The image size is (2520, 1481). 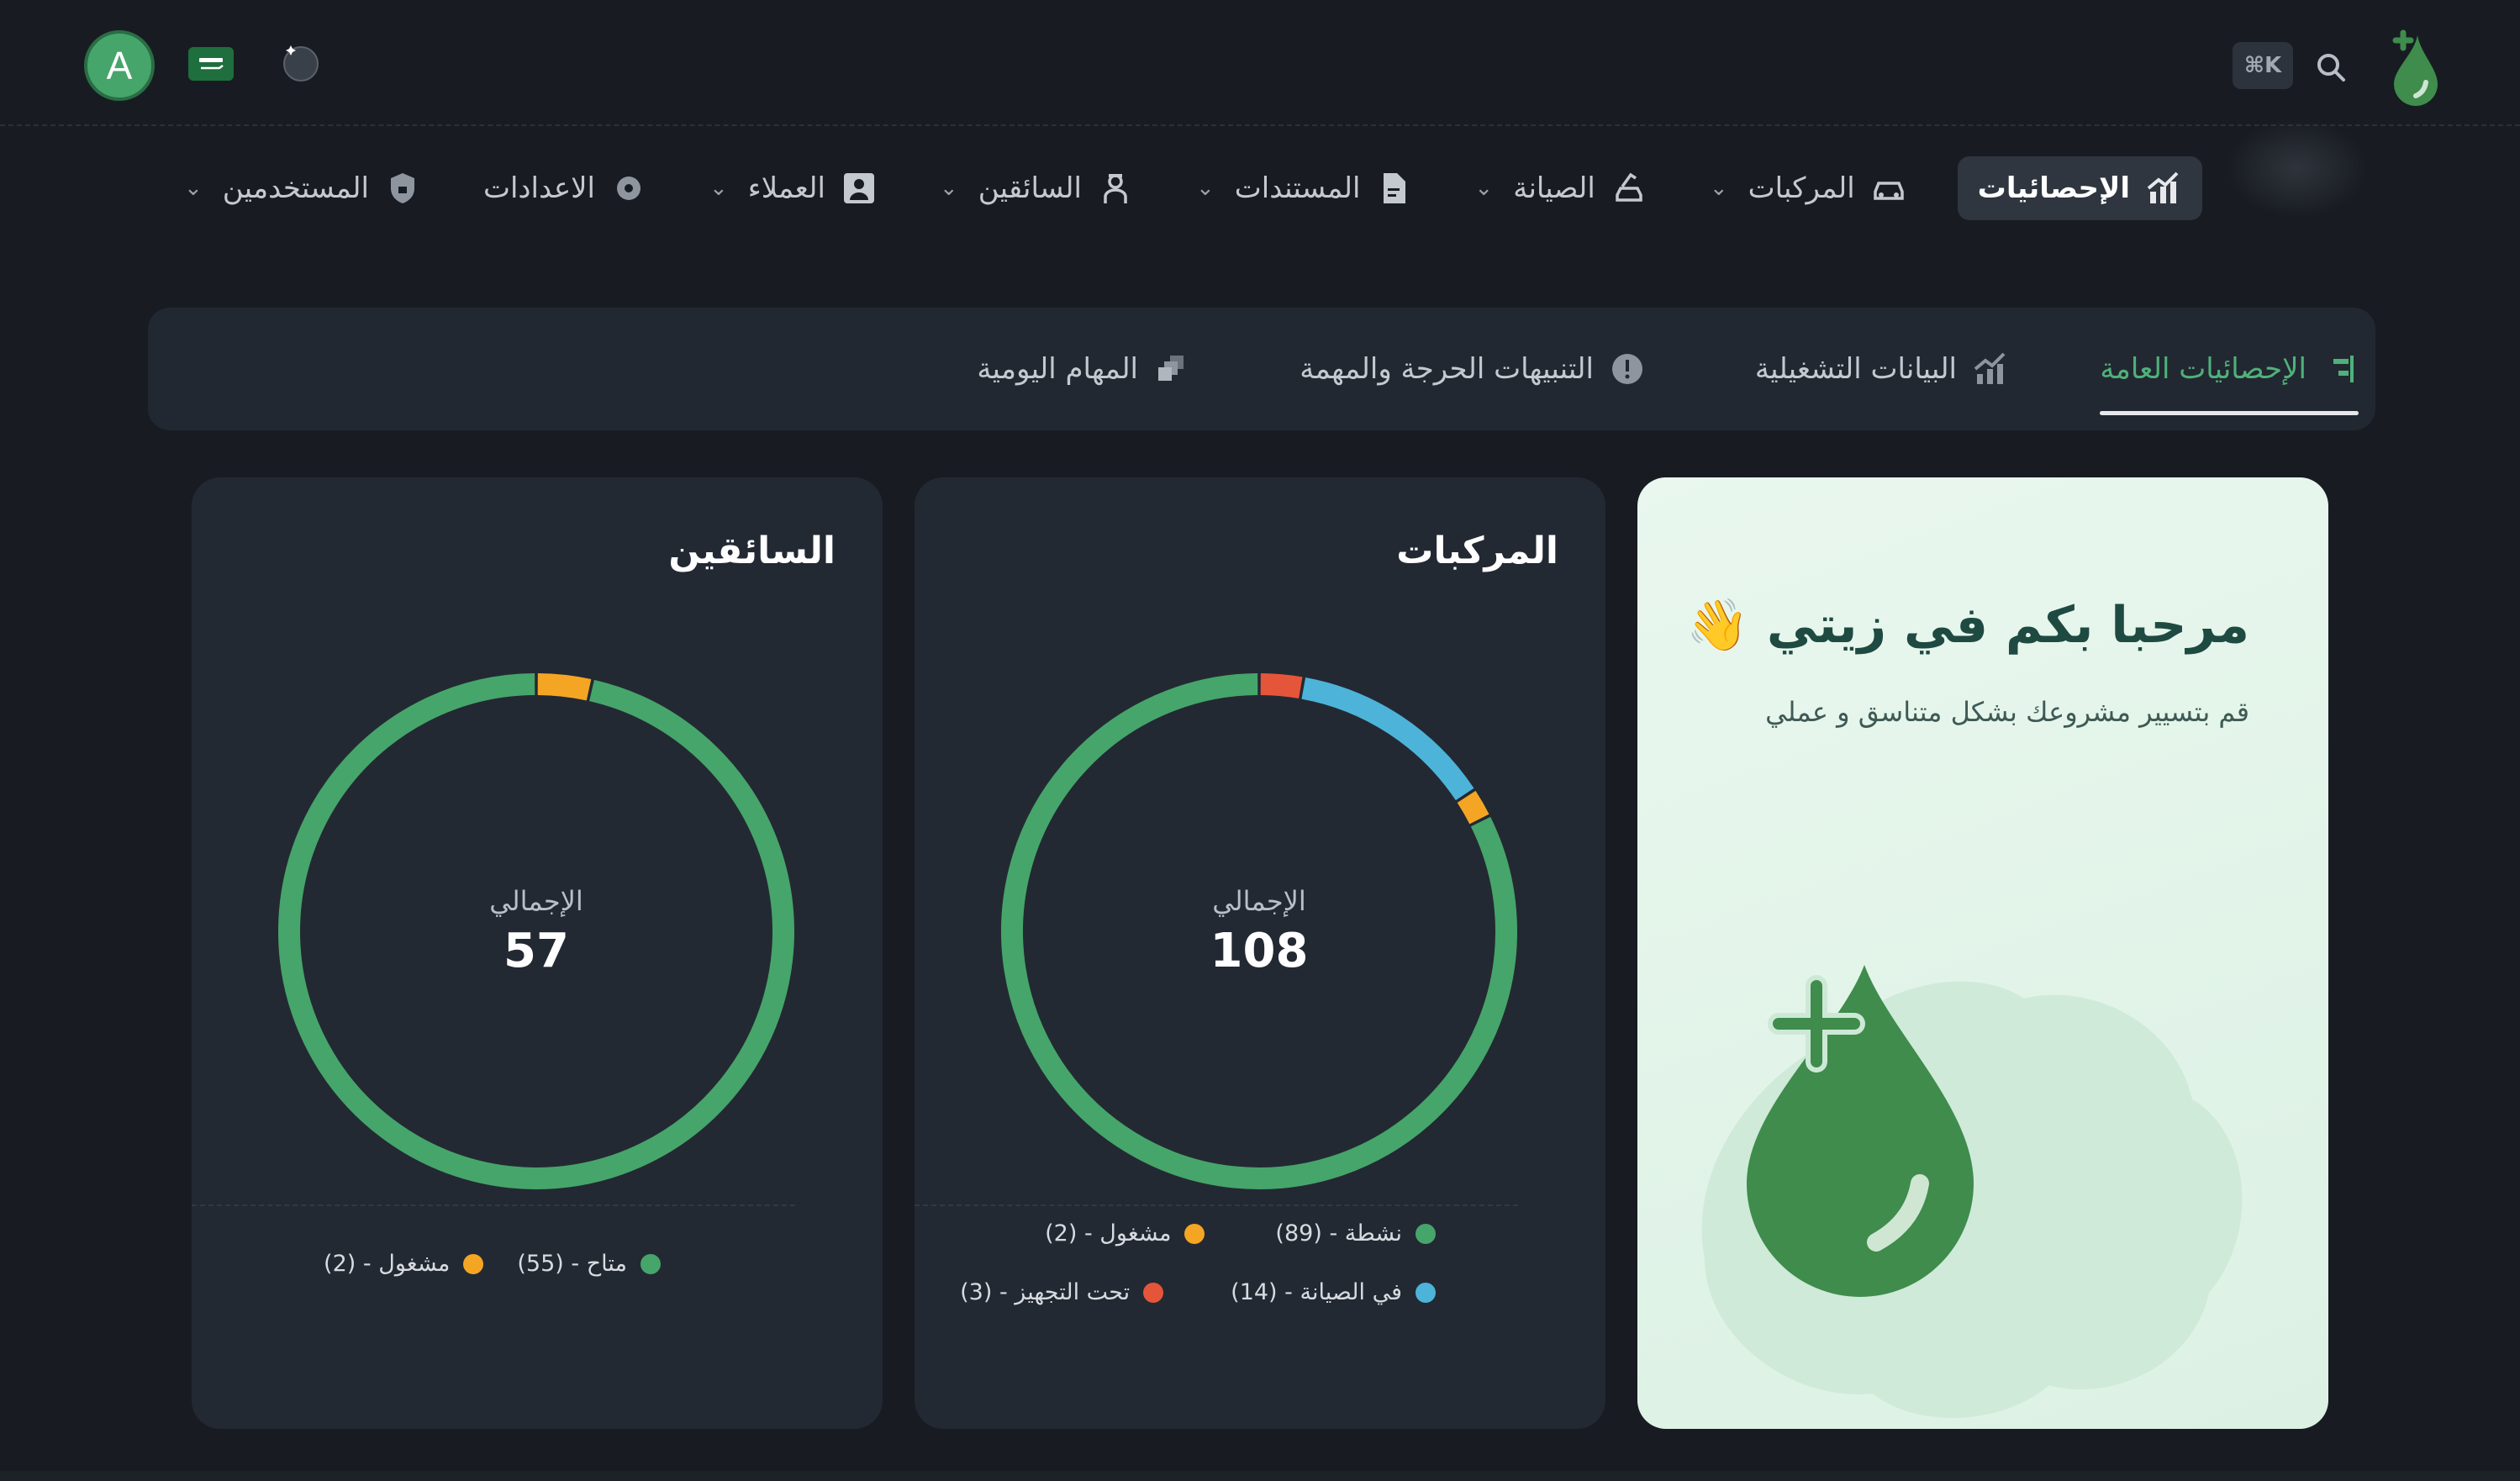 I want to click on legend-label: تحت التجهيز - (3), so click(x=1045, y=1292).